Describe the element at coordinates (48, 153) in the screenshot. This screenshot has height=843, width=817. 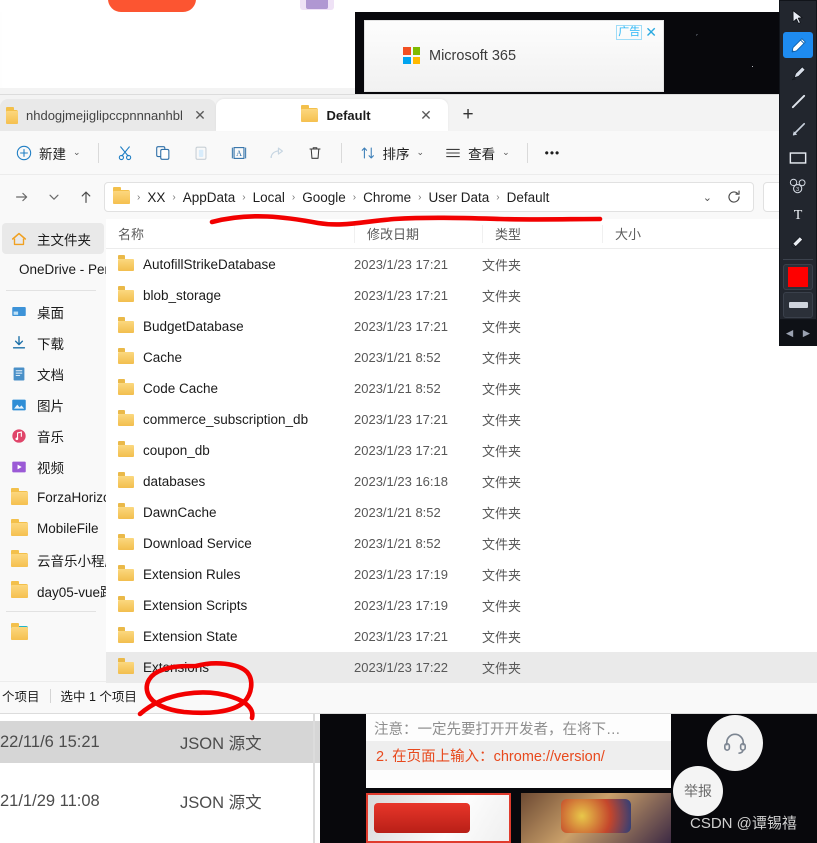
I see `new-button: 新建 ⌄` at that location.